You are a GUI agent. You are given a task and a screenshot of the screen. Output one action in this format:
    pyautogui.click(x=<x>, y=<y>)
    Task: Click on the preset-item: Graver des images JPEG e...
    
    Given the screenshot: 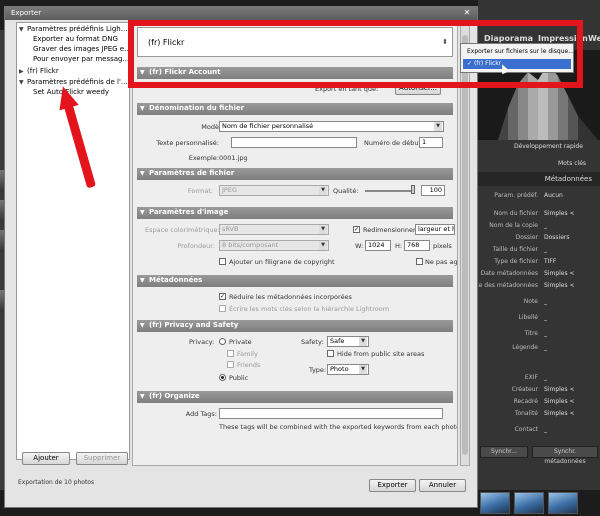 What is the action you would take?
    pyautogui.click(x=74, y=50)
    